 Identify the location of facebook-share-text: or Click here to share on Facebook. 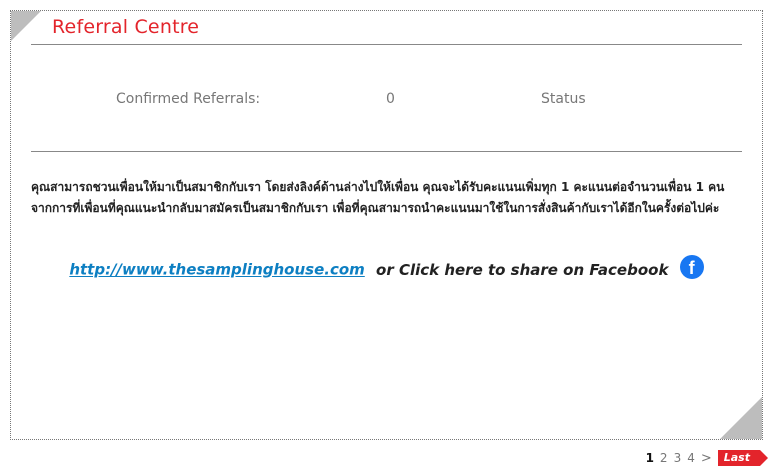
(522, 270).